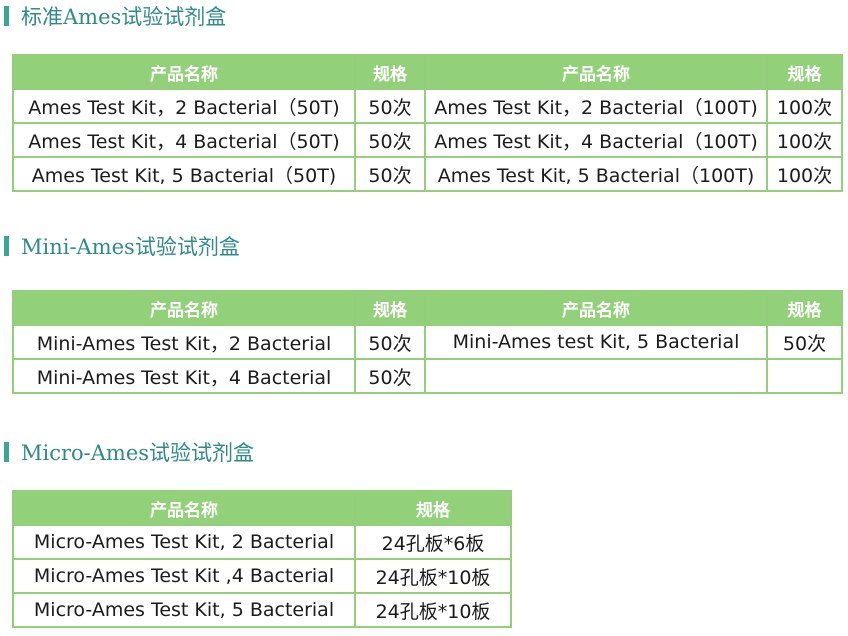  Describe the element at coordinates (596, 342) in the screenshot. I see `product-name-cell: Mini-Ames test Kit, 5 Bacterial` at that location.